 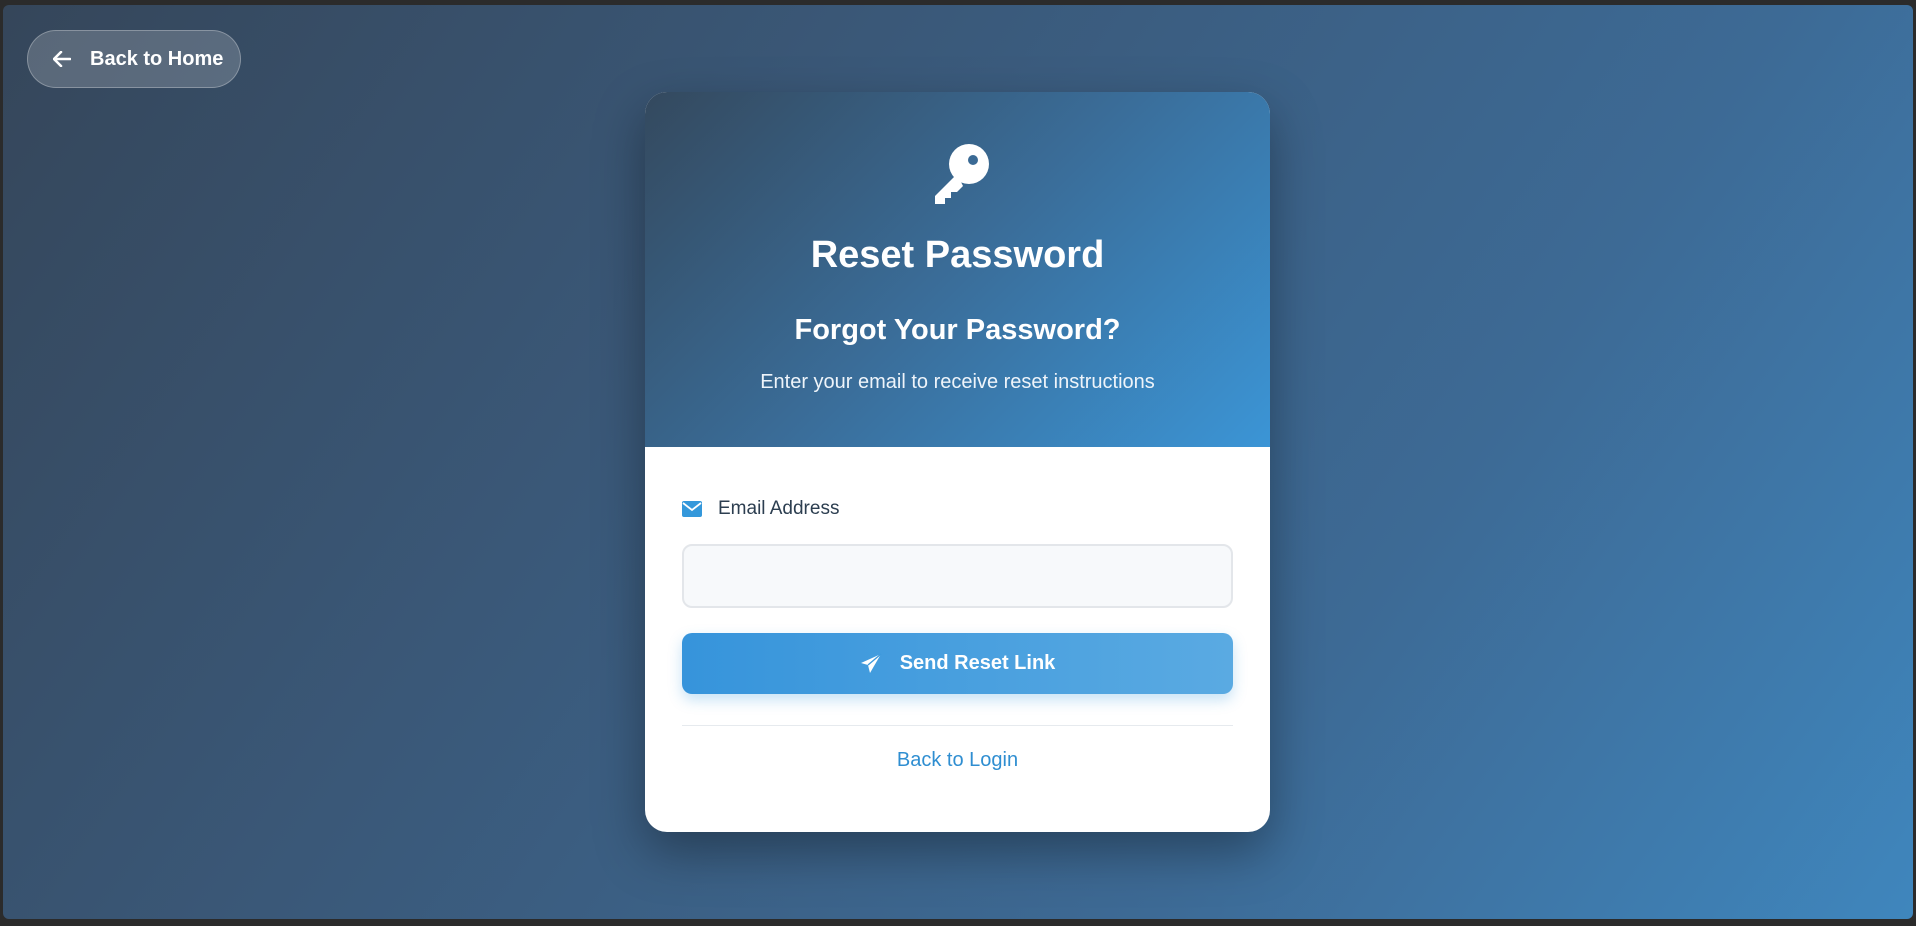 What do you see at coordinates (957, 725) in the screenshot?
I see `divider` at bounding box center [957, 725].